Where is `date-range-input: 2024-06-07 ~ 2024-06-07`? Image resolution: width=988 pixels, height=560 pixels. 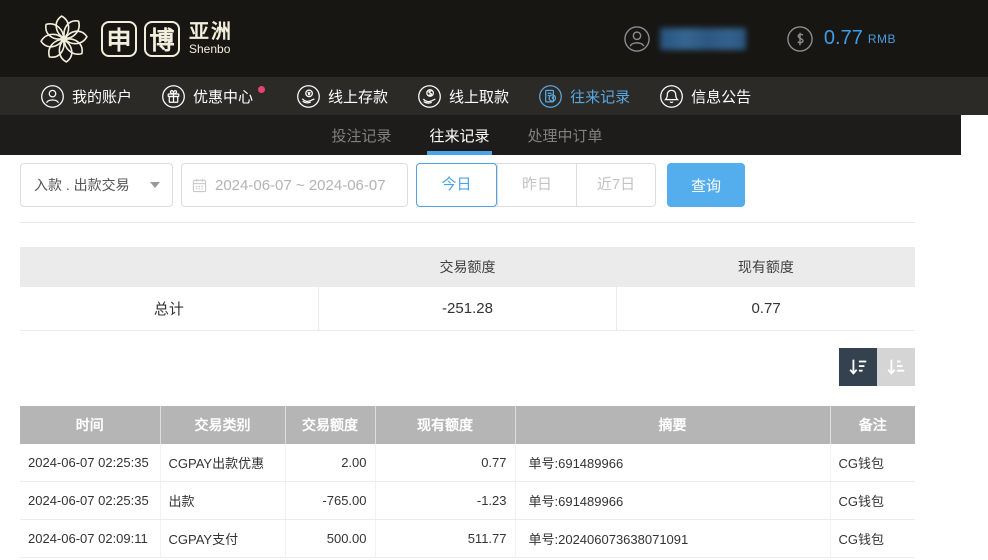 date-range-input: 2024-06-07 ~ 2024-06-07 is located at coordinates (294, 185).